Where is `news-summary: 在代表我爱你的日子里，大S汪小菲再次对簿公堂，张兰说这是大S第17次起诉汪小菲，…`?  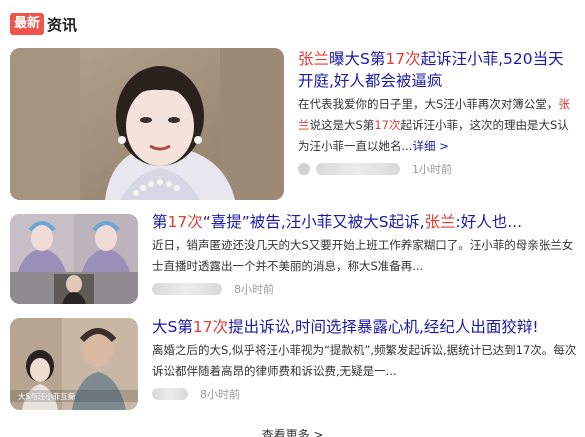
news-summary: 在代表我爱你的日子里，大S汪小菲再次对簿公堂，张兰说这是大S第17次起诉汪小菲，… is located at coordinates (434, 125).